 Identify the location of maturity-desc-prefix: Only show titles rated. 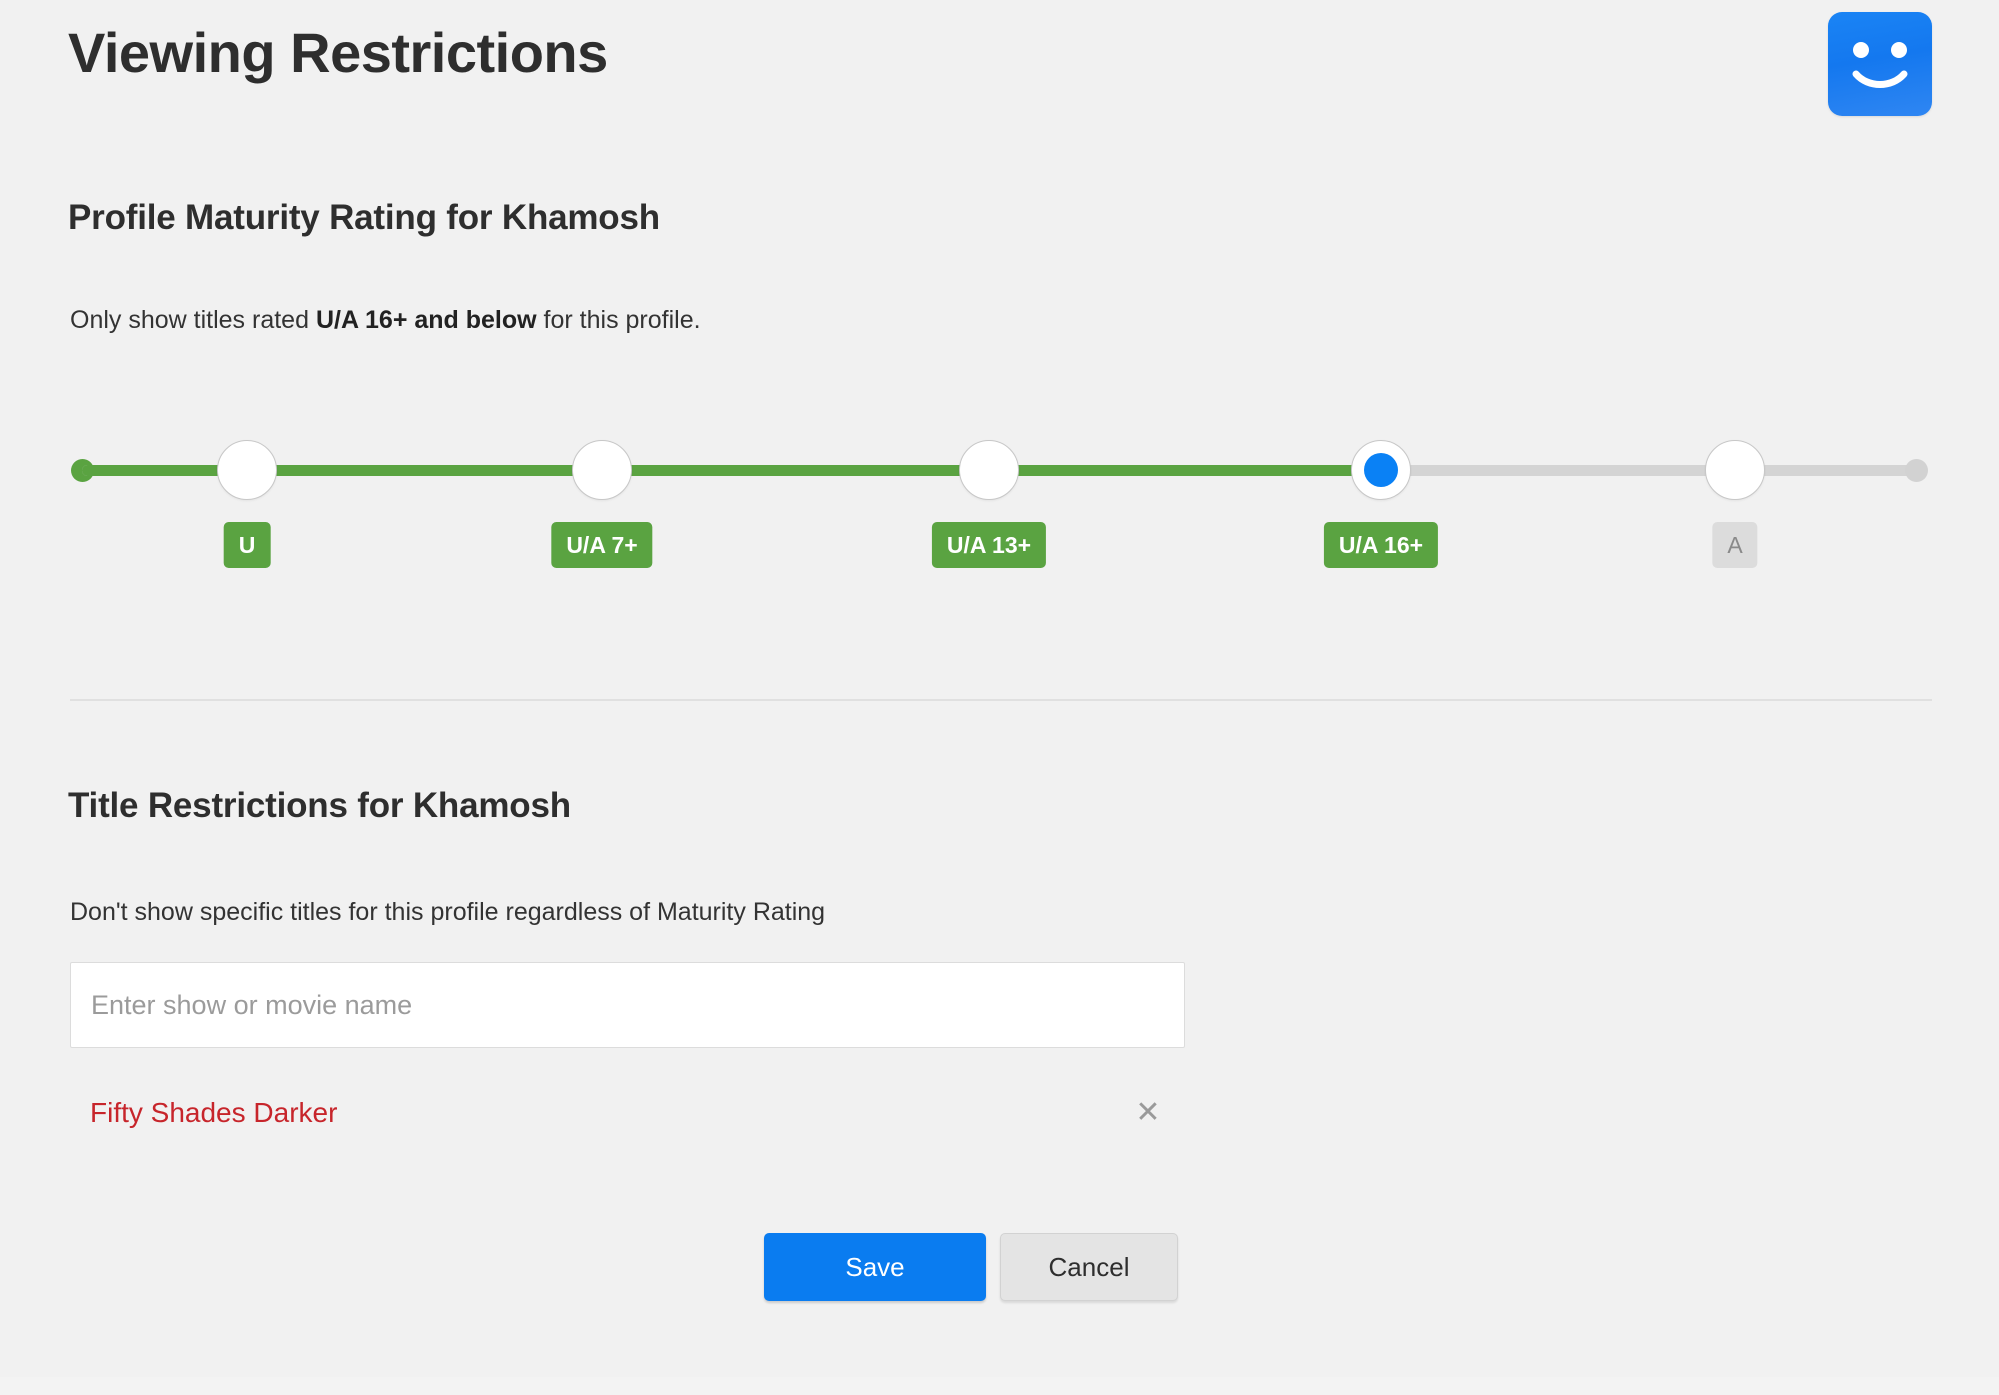
(193, 320).